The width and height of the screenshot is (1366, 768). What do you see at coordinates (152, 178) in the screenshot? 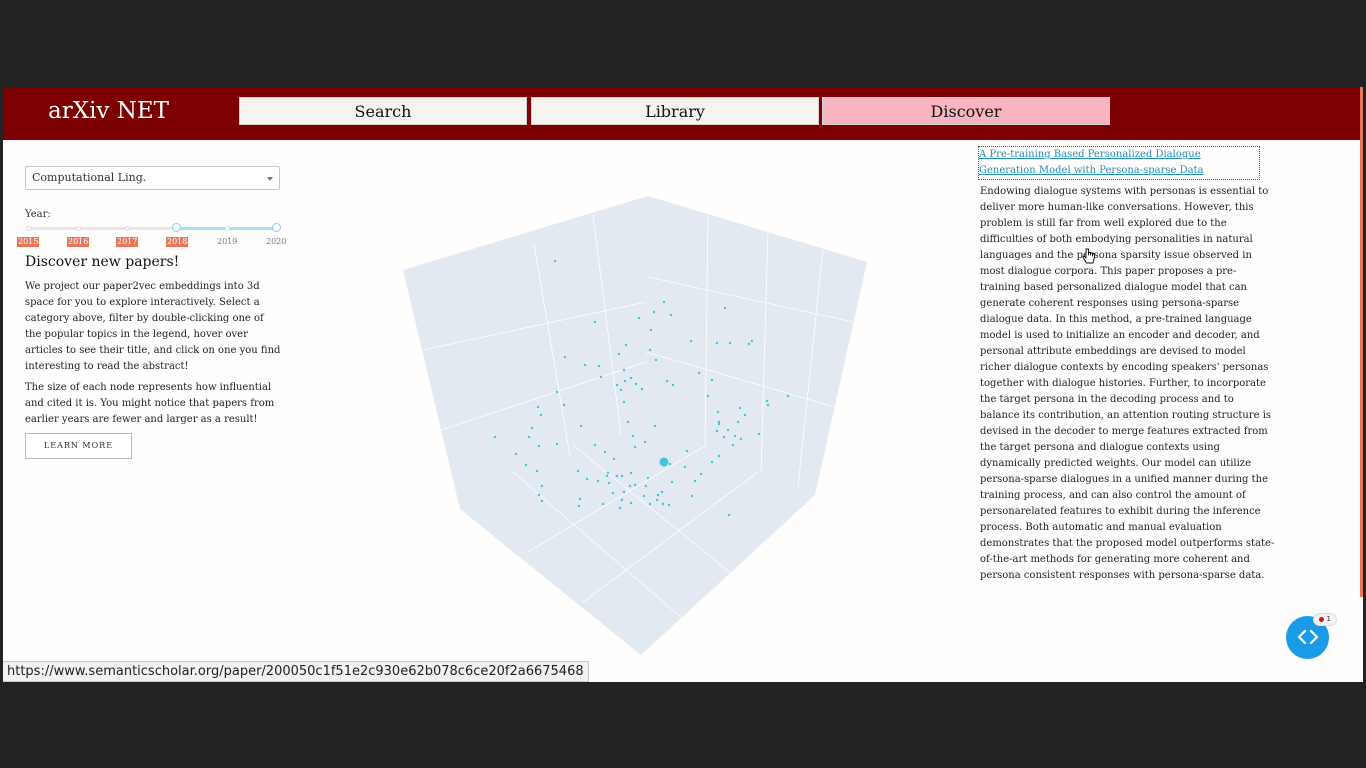
I see `category-dropdown: Computational Ling.` at bounding box center [152, 178].